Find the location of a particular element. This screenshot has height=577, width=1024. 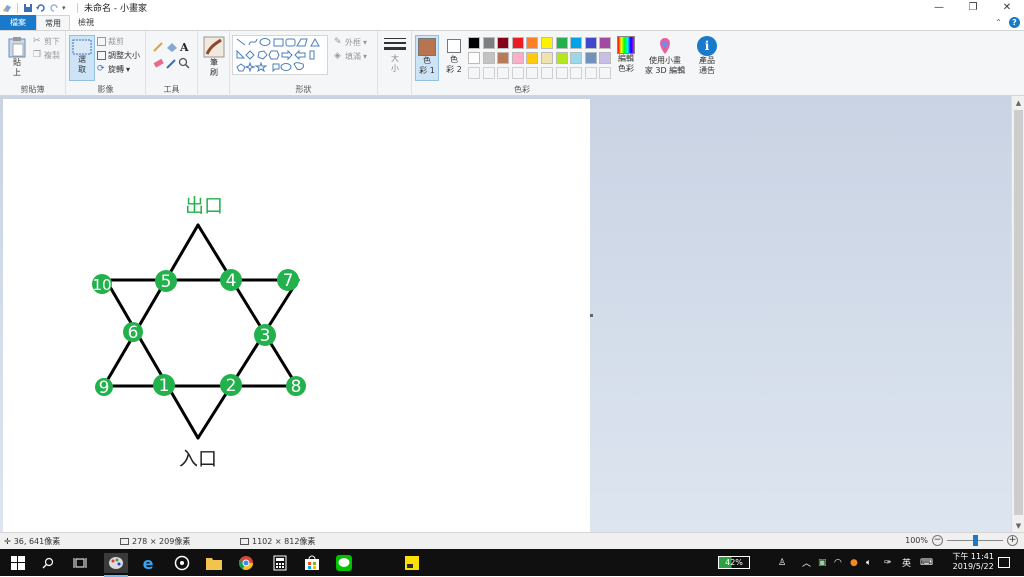

tray-volume: 🔈︎ is located at coordinates (868, 562).